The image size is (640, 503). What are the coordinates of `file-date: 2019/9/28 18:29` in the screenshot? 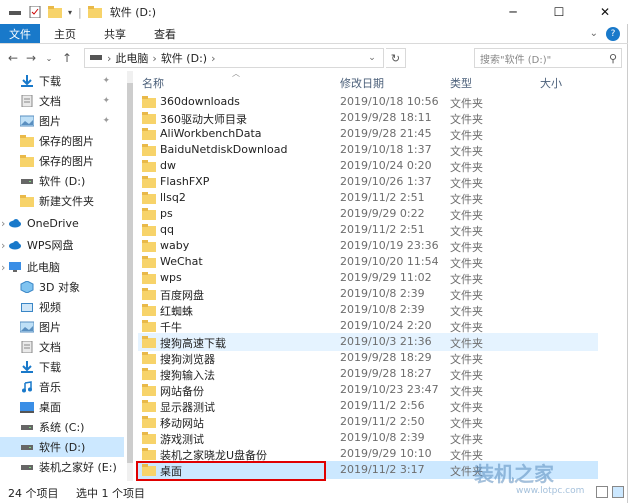 It's located at (386, 357).